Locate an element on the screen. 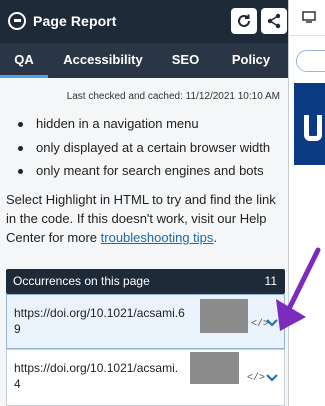  page-banner is located at coordinates (309, 124).